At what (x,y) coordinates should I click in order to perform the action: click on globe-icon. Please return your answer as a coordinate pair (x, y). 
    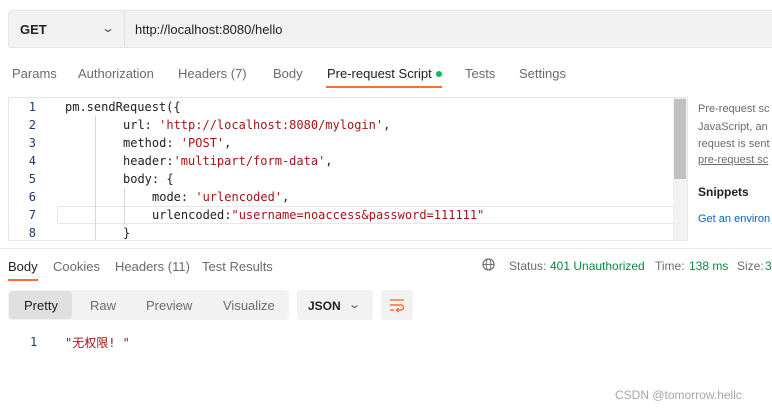
    Looking at the image, I should click on (488, 264).